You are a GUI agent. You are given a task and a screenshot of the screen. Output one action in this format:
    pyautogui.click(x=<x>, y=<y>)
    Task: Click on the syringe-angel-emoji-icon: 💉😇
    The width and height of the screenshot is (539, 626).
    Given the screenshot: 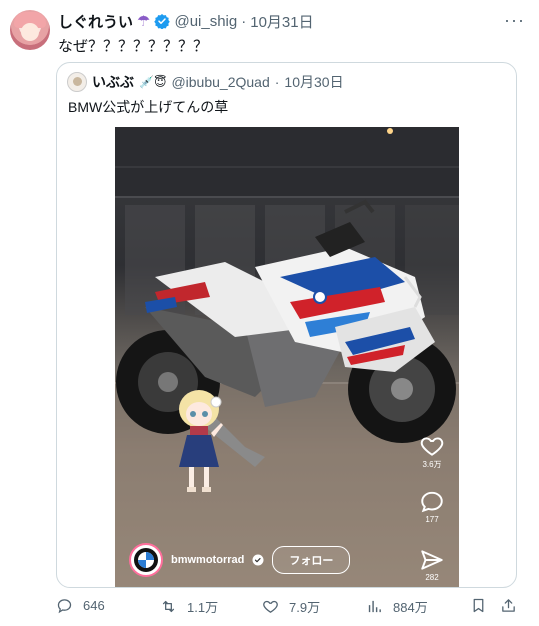 What is the action you would take?
    pyautogui.click(x=153, y=82)
    